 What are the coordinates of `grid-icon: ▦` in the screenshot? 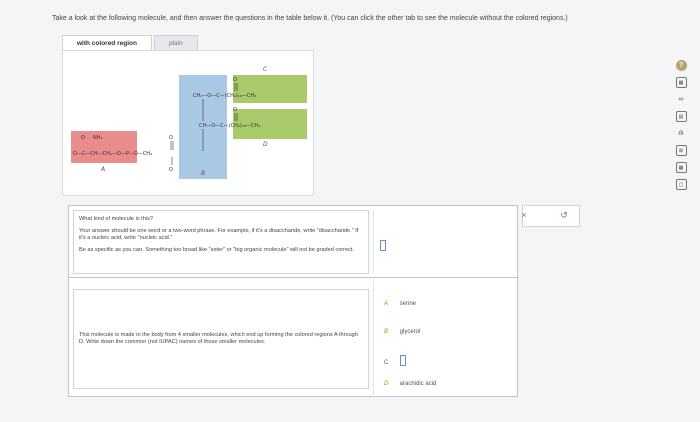 It's located at (681, 167).